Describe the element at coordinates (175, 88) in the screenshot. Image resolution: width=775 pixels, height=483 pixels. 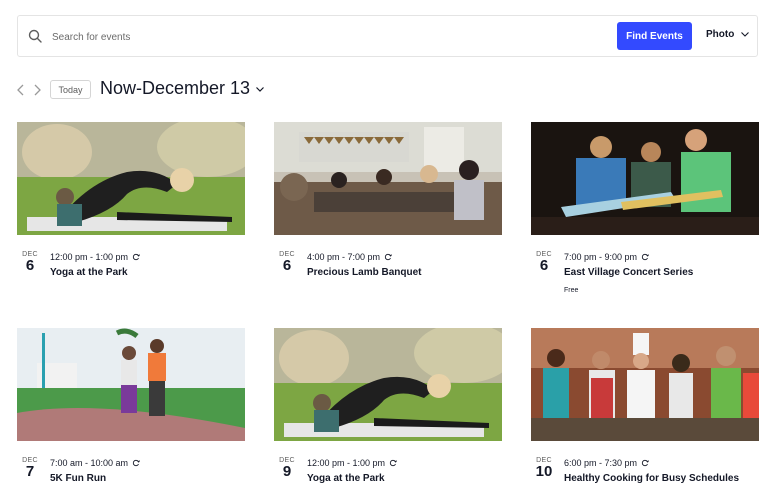
I see `date-range-label: Now-December 13` at that location.